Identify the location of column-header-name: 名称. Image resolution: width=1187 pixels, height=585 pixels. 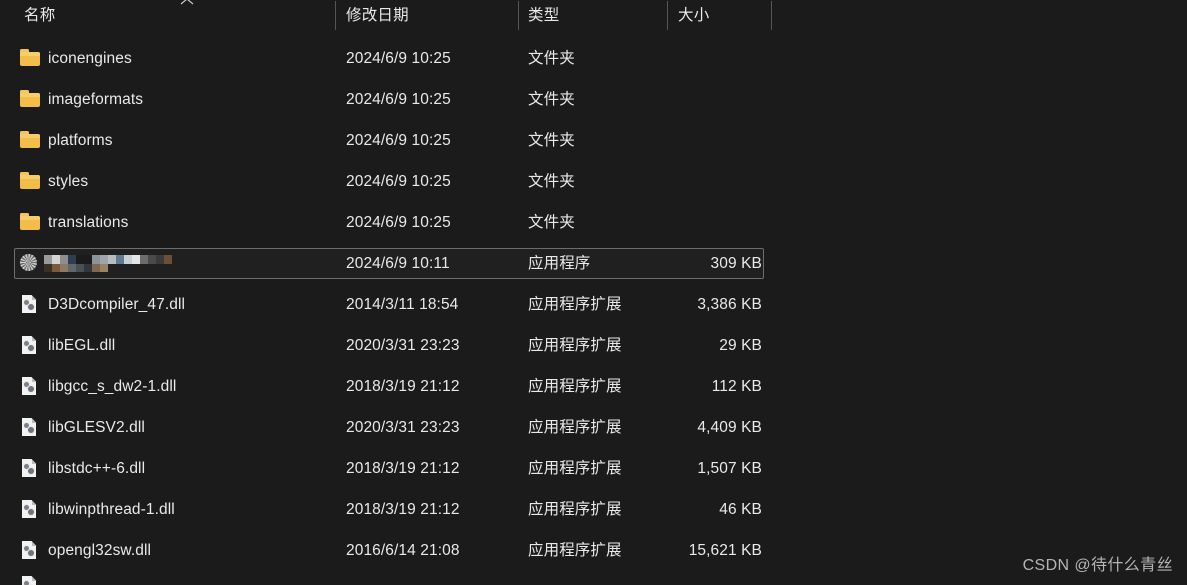
(99, 15).